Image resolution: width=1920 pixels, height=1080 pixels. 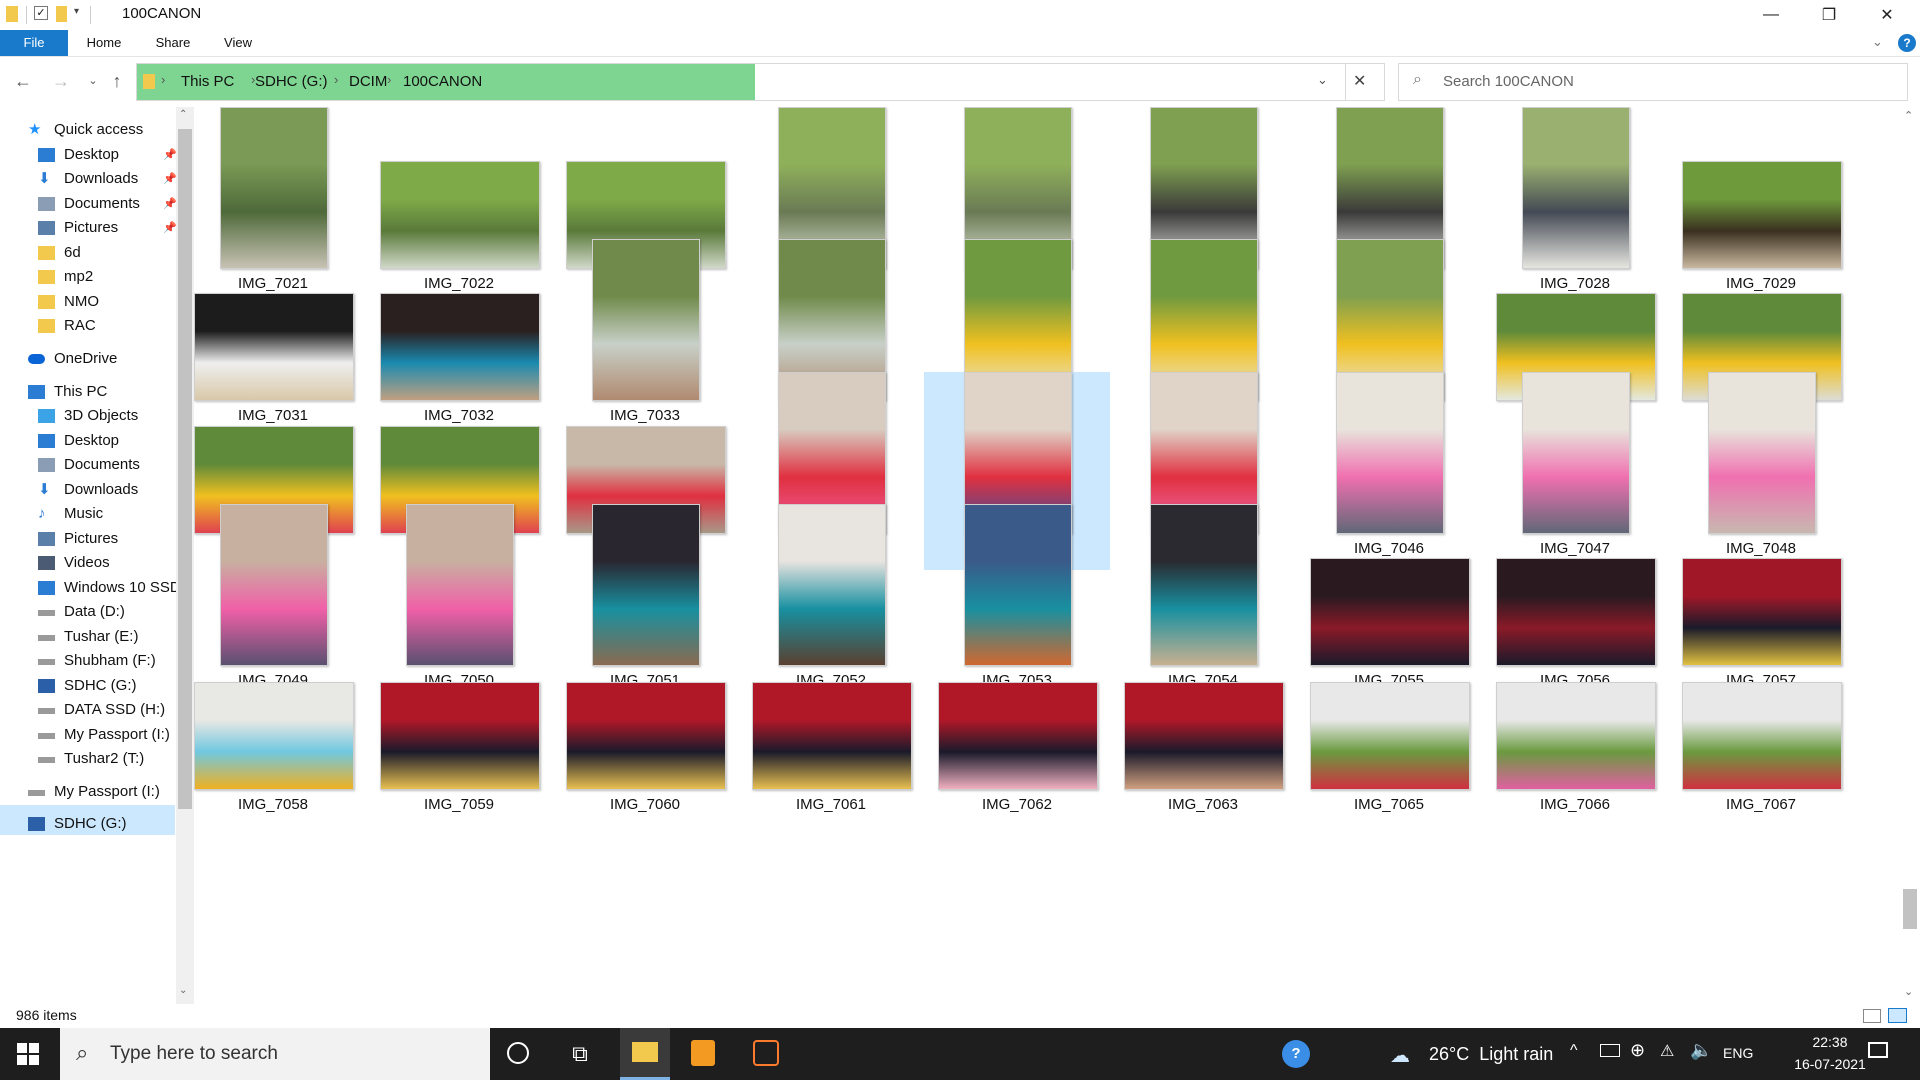 What do you see at coordinates (1829, 15) in the screenshot?
I see `restore-button: ❐` at bounding box center [1829, 15].